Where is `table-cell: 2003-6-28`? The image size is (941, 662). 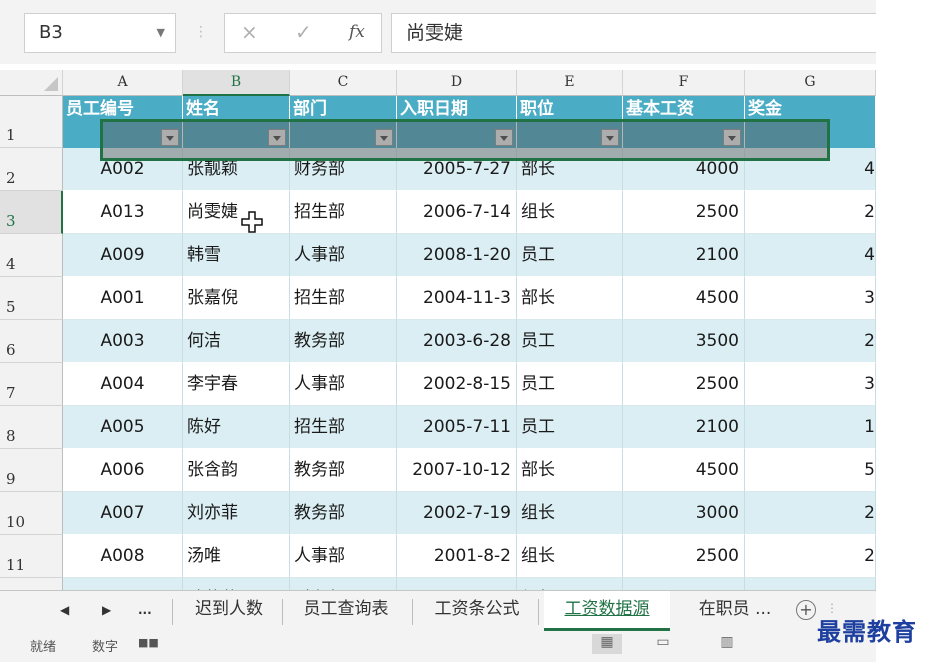
table-cell: 2003-6-28 is located at coordinates (457, 341).